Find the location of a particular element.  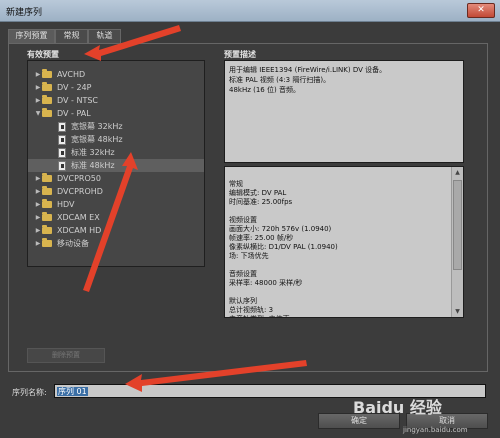

tree-preset: 宽银幕 32kHz is located at coordinates (116, 126).